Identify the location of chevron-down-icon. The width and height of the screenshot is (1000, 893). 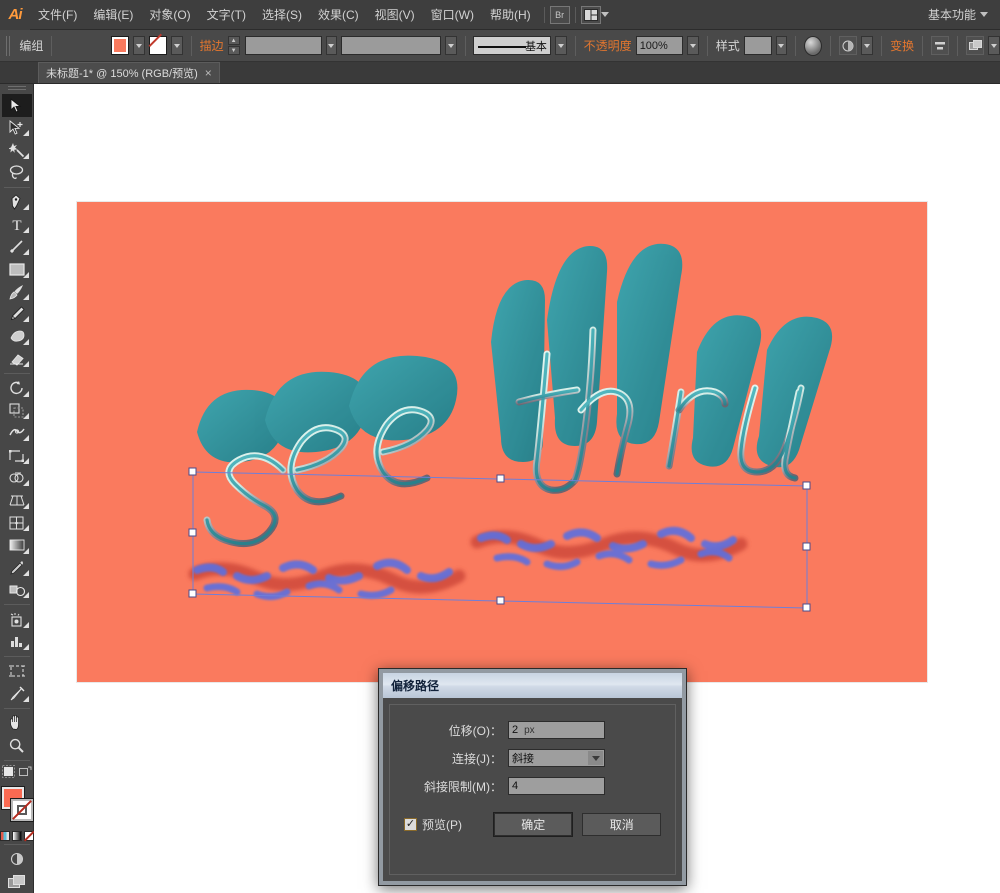
(595, 758).